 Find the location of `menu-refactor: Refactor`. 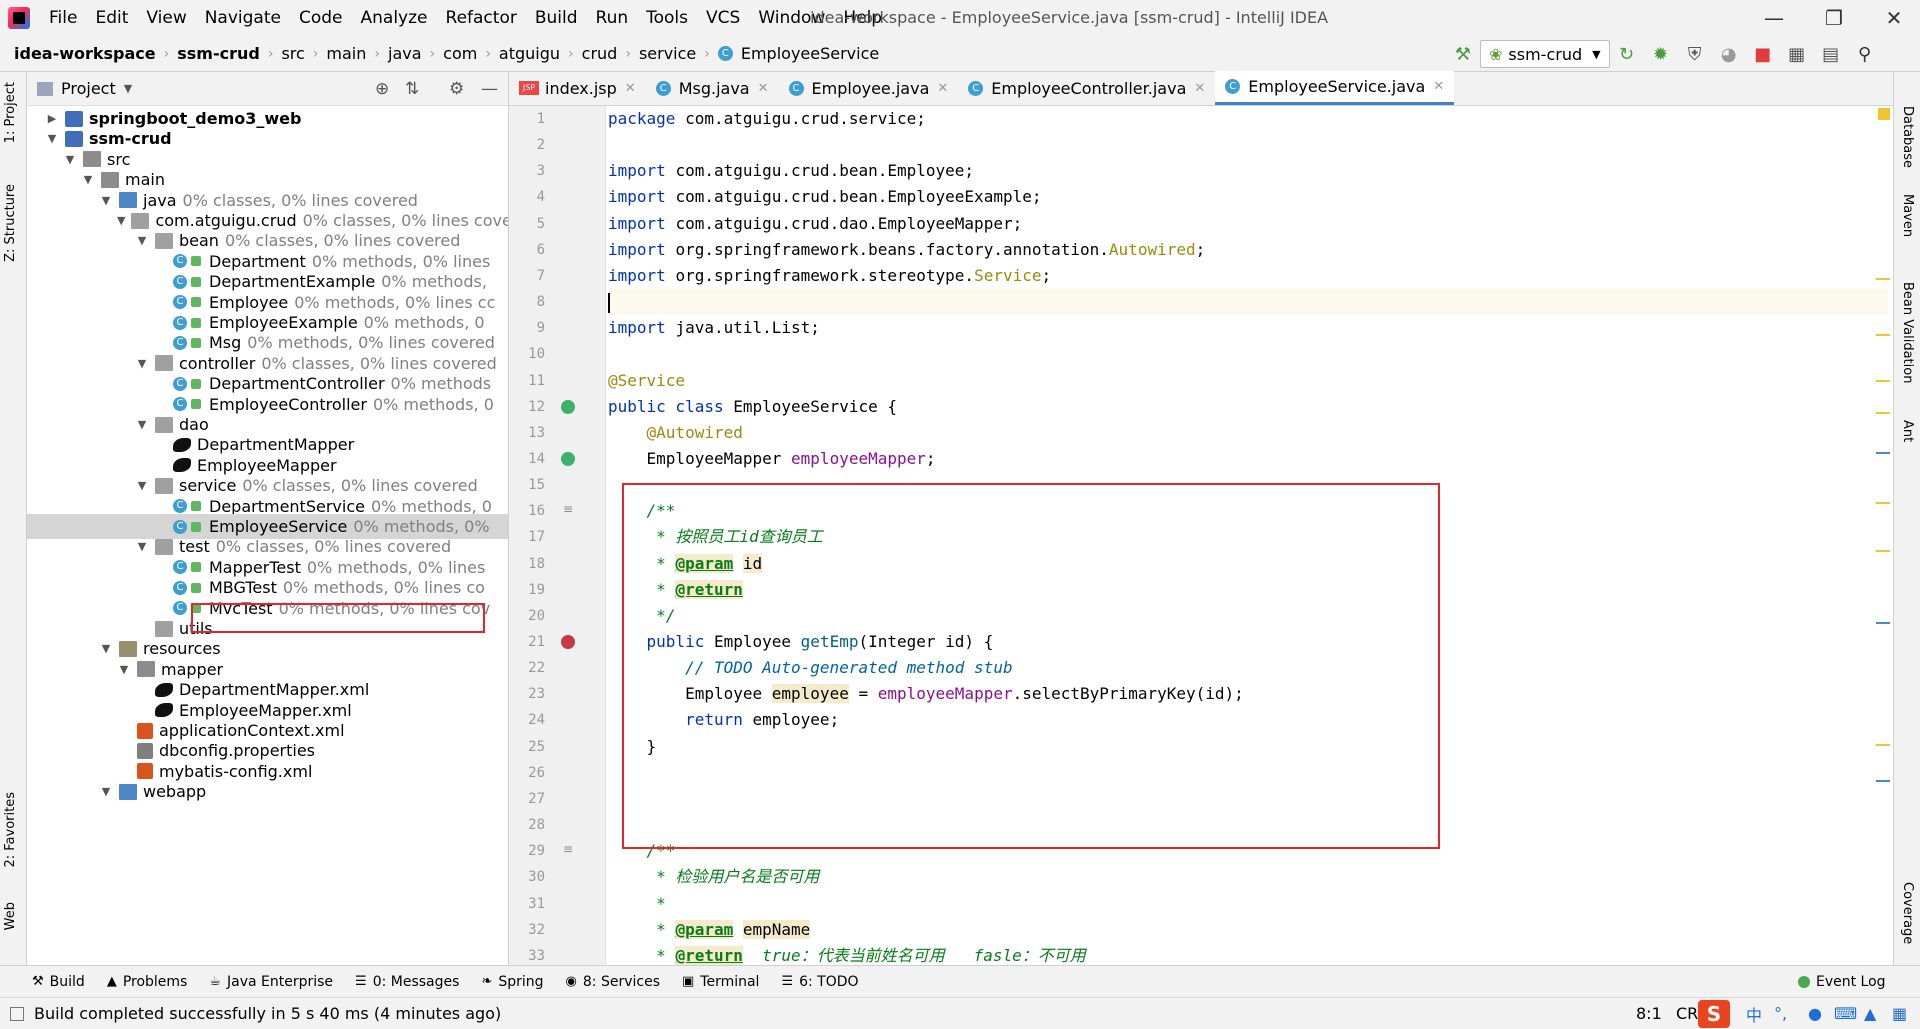

menu-refactor: Refactor is located at coordinates (481, 18).